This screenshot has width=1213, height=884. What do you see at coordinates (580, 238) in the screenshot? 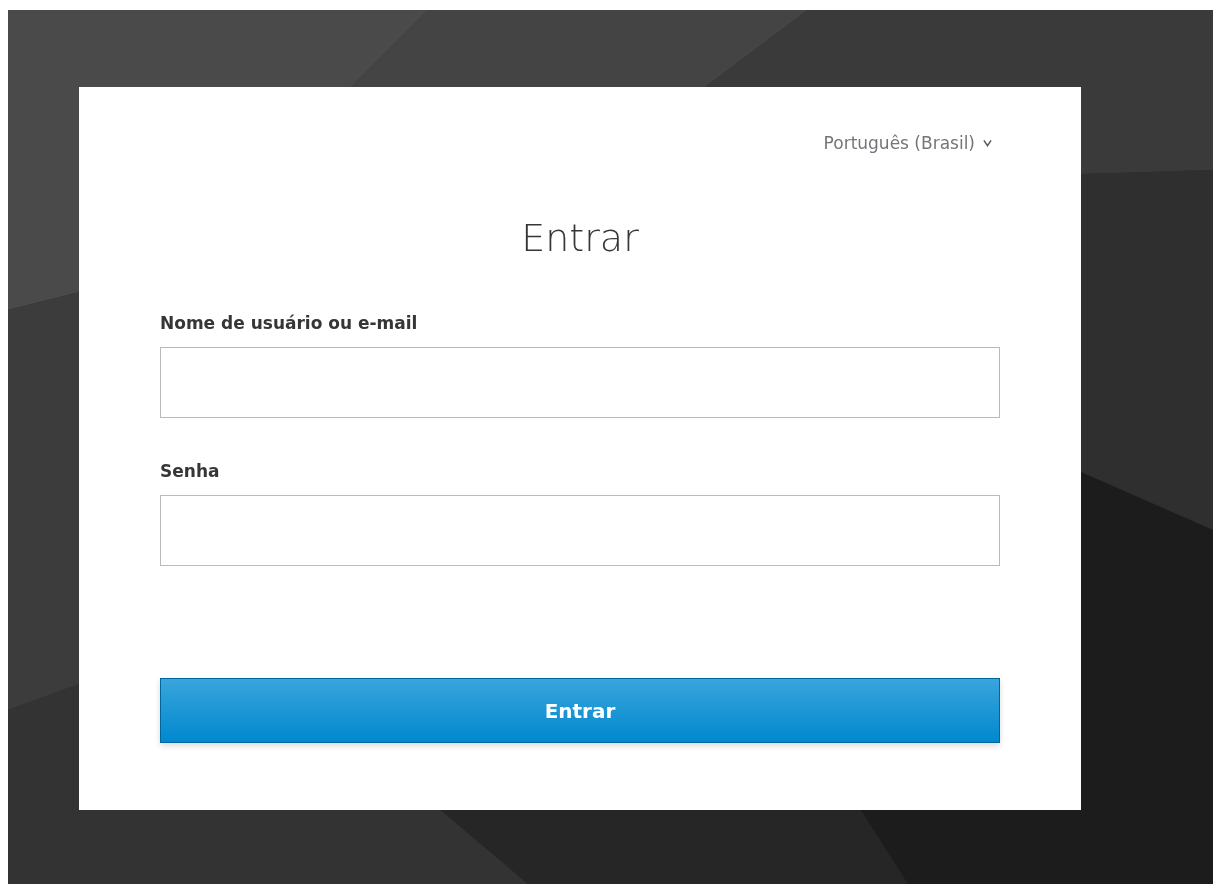
I see `page-title: Entrar` at bounding box center [580, 238].